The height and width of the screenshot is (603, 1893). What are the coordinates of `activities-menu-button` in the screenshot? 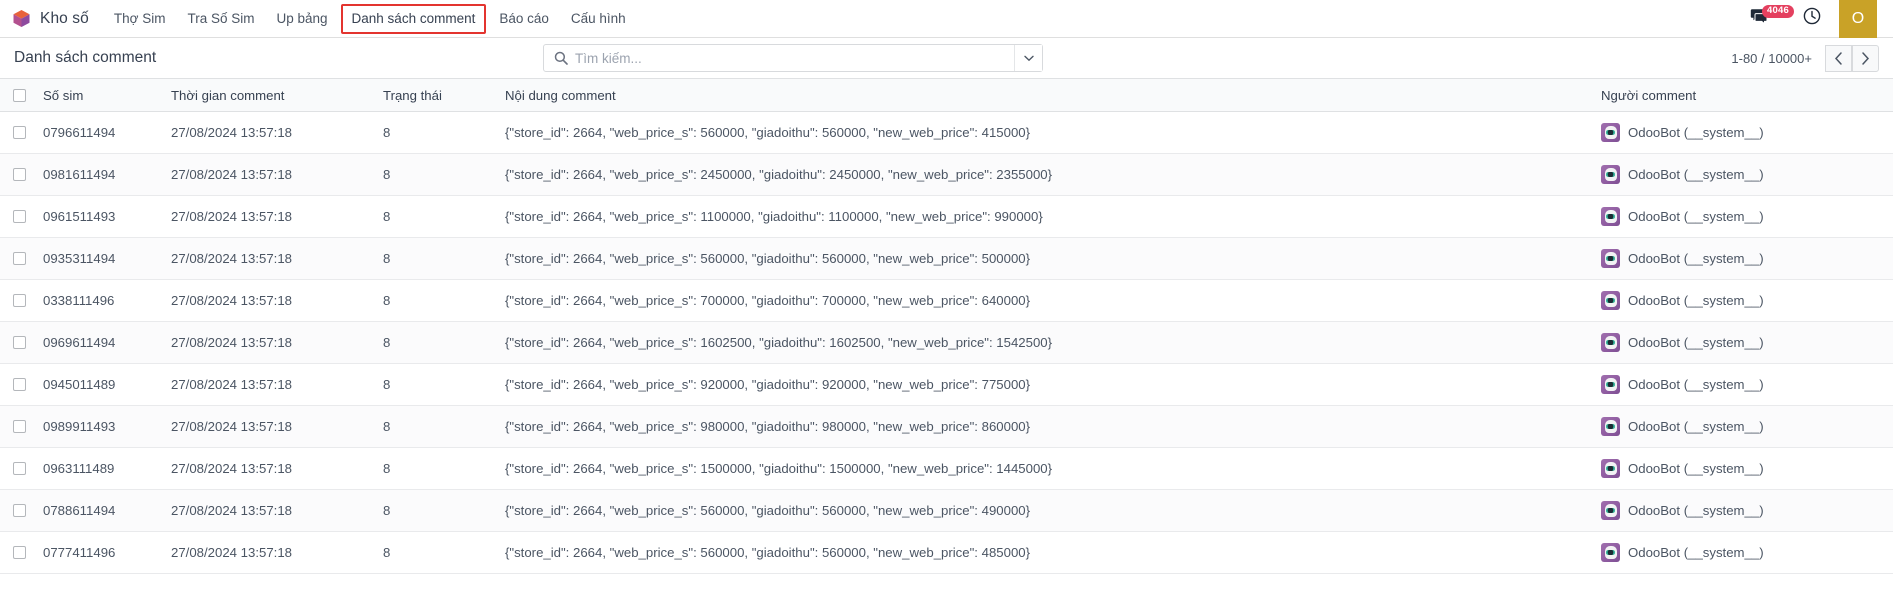 It's located at (1812, 18).